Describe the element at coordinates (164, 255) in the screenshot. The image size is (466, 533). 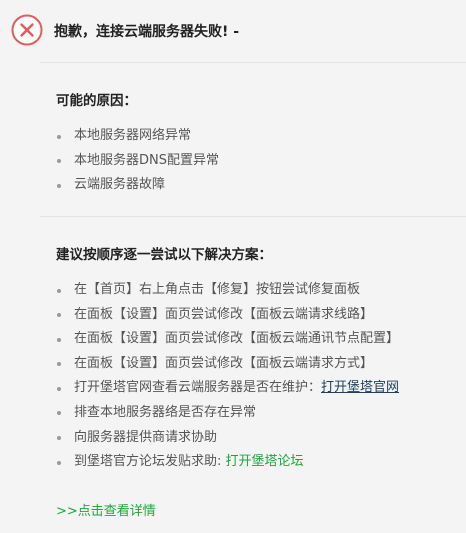
I see `solutions-title: 建议按顺序逐一尝试以下解决方案：` at that location.